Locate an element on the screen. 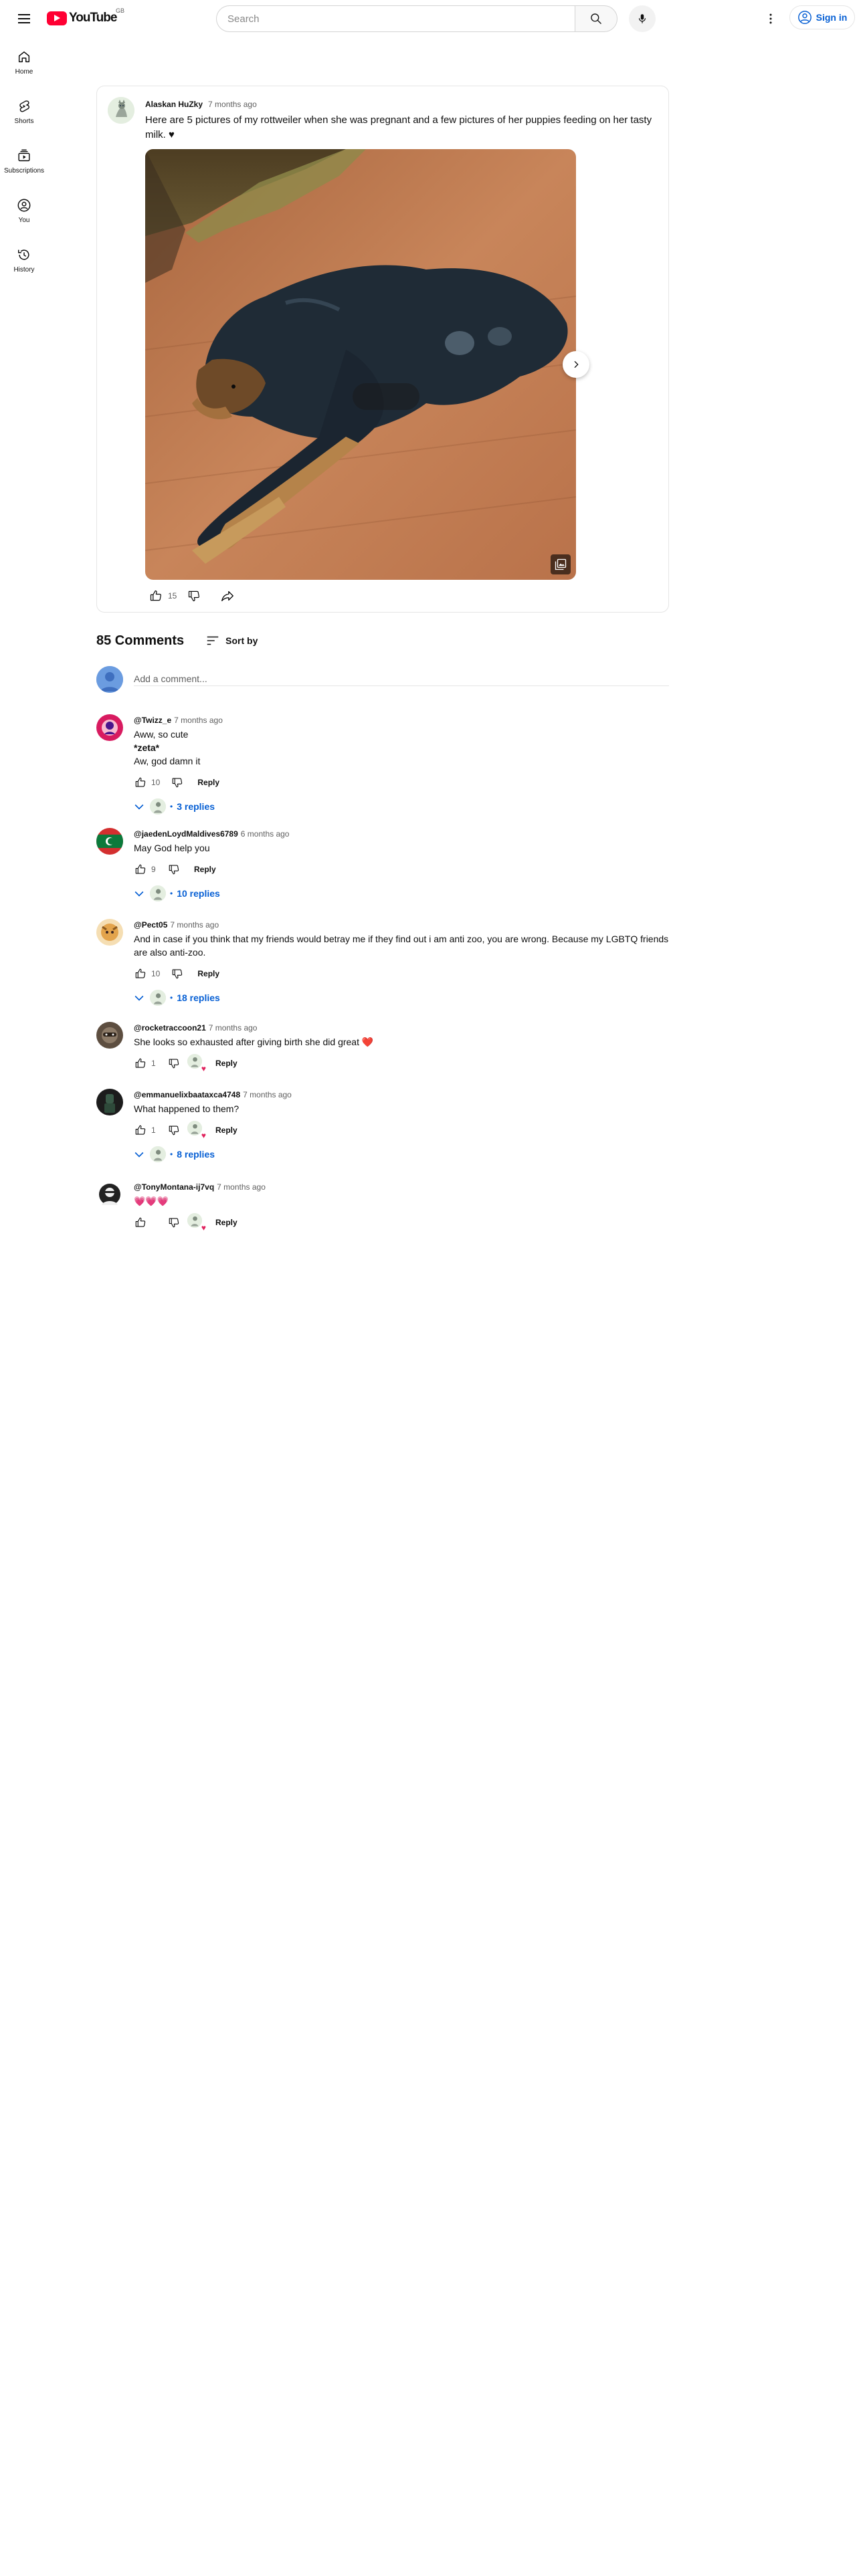  sort-by-label: Sort by is located at coordinates (242, 640).